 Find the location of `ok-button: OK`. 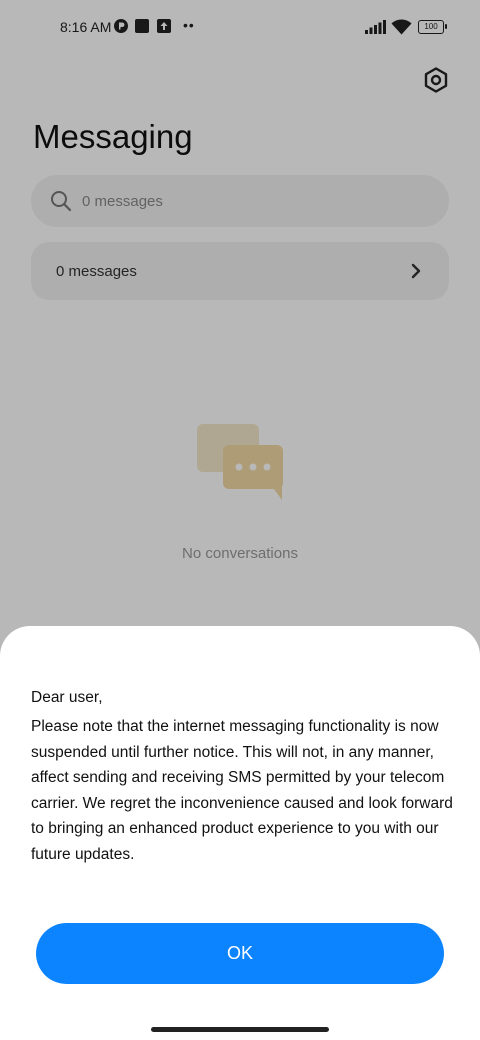

ok-button: OK is located at coordinates (240, 953).